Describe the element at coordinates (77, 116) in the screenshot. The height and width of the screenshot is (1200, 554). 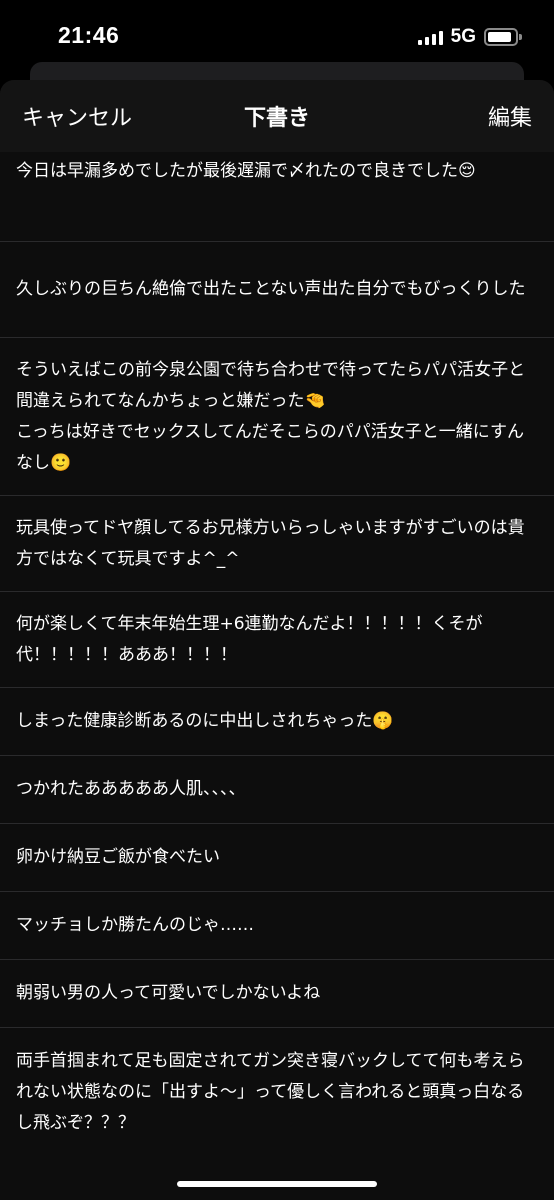
I see `cancel-button: キャンセル` at that location.